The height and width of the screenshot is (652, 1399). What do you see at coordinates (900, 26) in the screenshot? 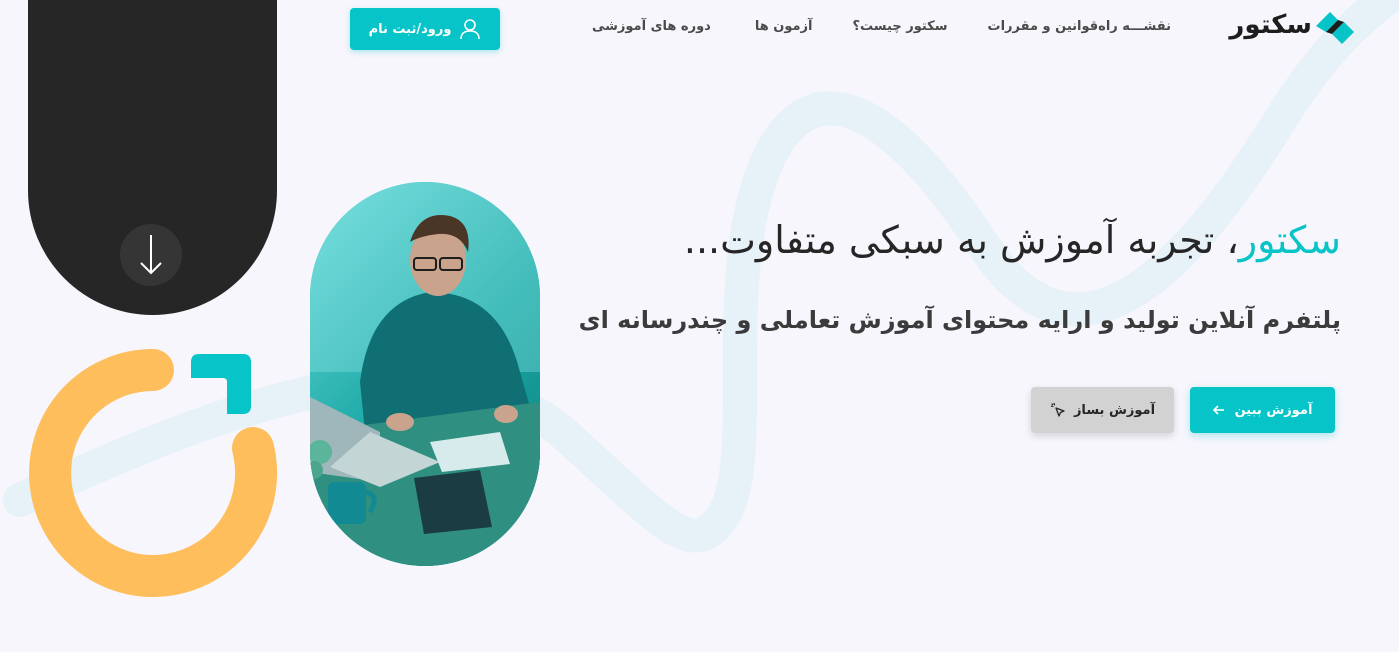
I see `nav-item-about: سکتور چیست؟` at bounding box center [900, 26].